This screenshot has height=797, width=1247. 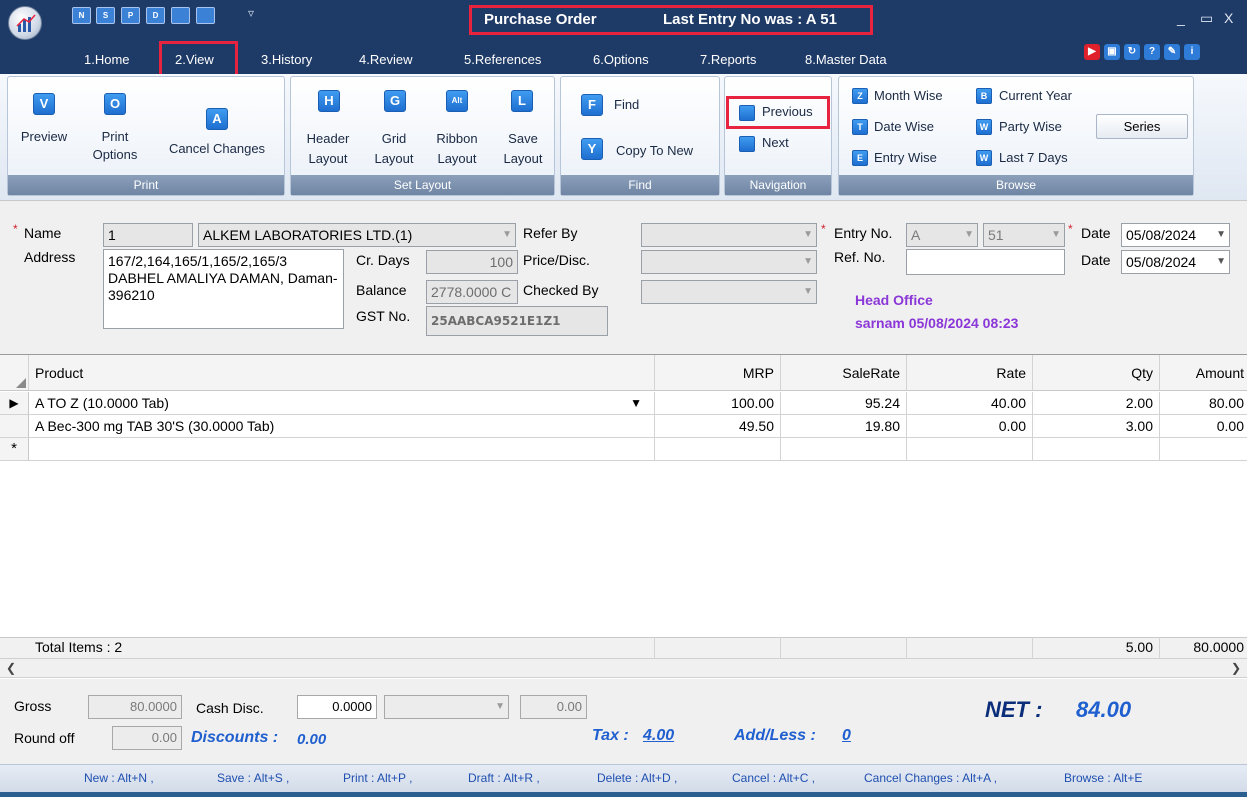 I want to click on date-field: 05/08/2024 ▼, so click(x=1175, y=235).